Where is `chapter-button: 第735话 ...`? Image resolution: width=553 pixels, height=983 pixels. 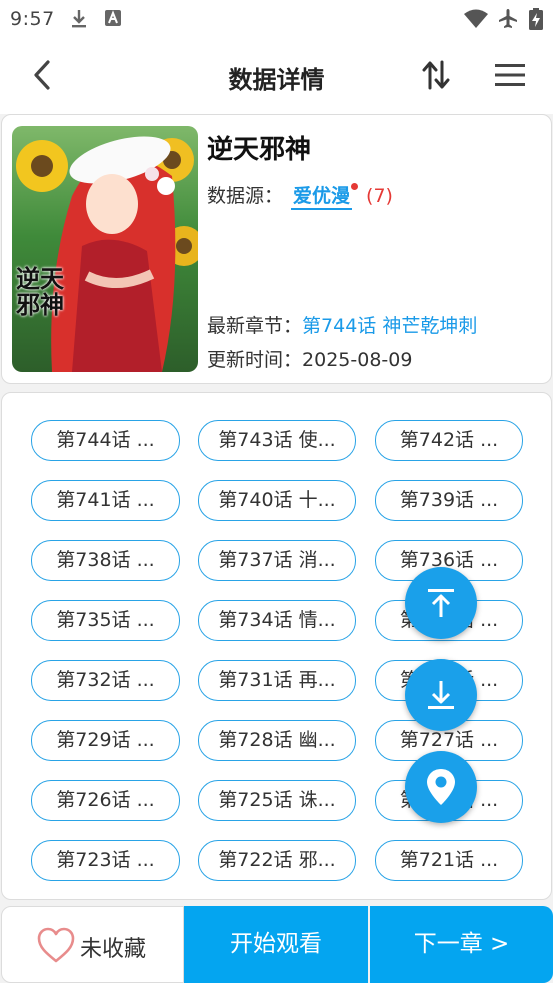
chapter-button: 第735话 ... is located at coordinates (105, 620).